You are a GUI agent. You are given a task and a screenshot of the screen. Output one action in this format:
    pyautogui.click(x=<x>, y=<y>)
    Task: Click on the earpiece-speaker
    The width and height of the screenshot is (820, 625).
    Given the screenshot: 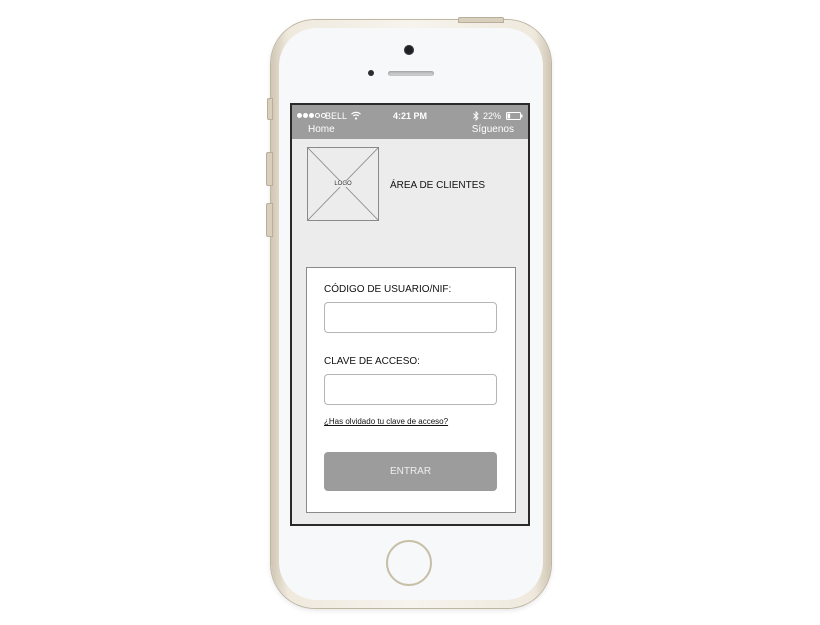 What is the action you would take?
    pyautogui.click(x=411, y=73)
    